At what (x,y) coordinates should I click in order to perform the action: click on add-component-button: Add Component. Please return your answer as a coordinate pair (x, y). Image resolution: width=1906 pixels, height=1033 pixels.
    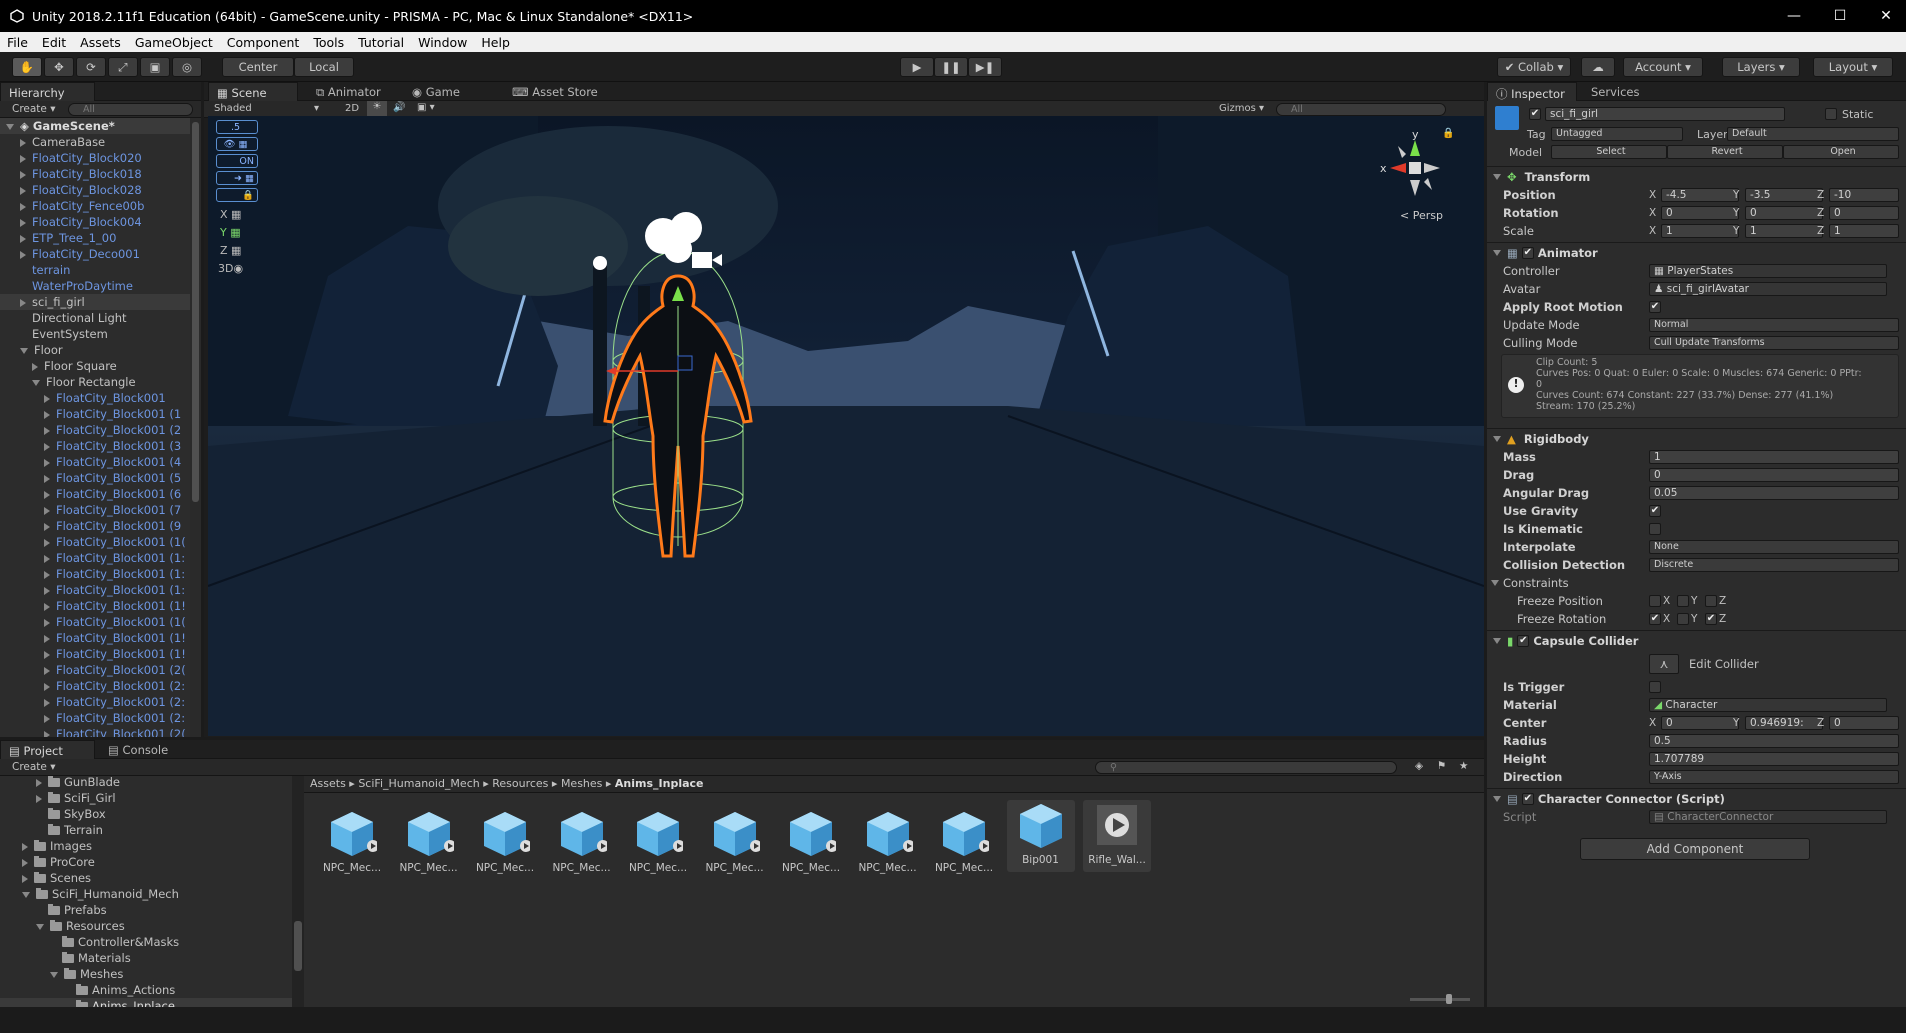
    Looking at the image, I should click on (1695, 849).